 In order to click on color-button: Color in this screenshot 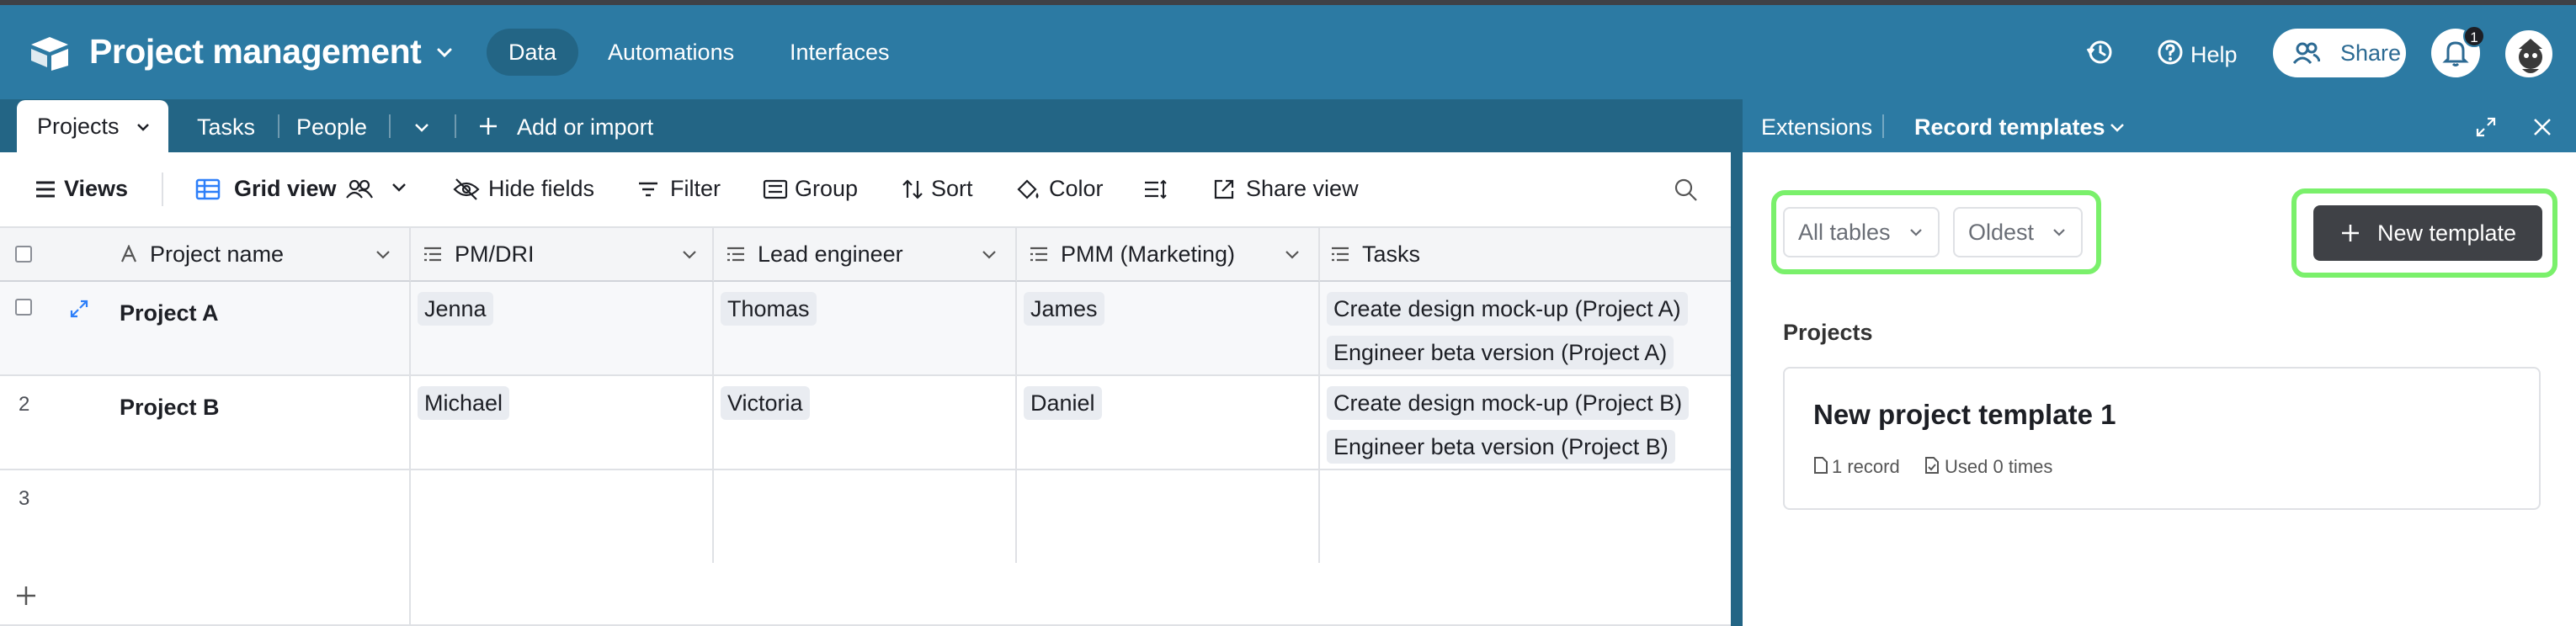, I will do `click(1076, 189)`.